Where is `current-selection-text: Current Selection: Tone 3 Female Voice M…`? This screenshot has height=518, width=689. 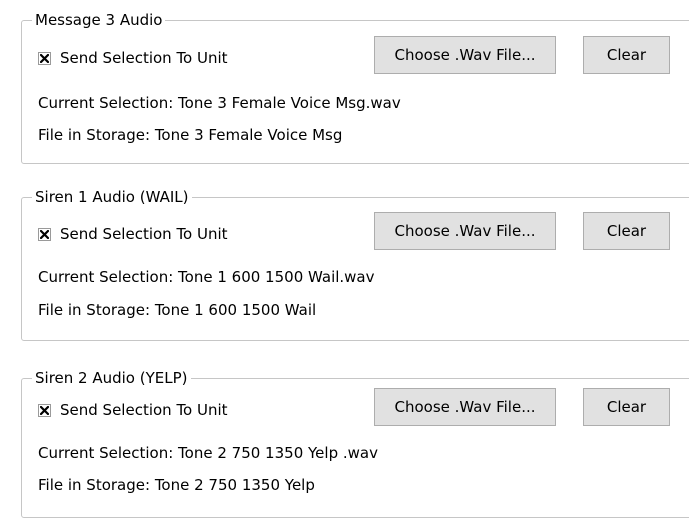
current-selection-text: Current Selection: Tone 3 Female Voice M… is located at coordinates (219, 103).